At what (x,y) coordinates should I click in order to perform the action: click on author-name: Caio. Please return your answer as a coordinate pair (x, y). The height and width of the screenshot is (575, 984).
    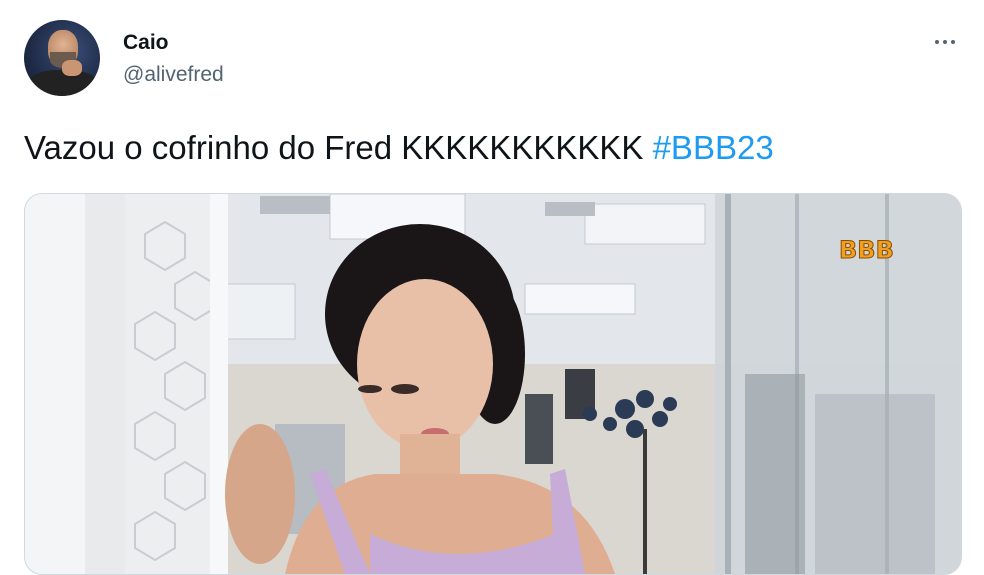
    Looking at the image, I should click on (146, 43).